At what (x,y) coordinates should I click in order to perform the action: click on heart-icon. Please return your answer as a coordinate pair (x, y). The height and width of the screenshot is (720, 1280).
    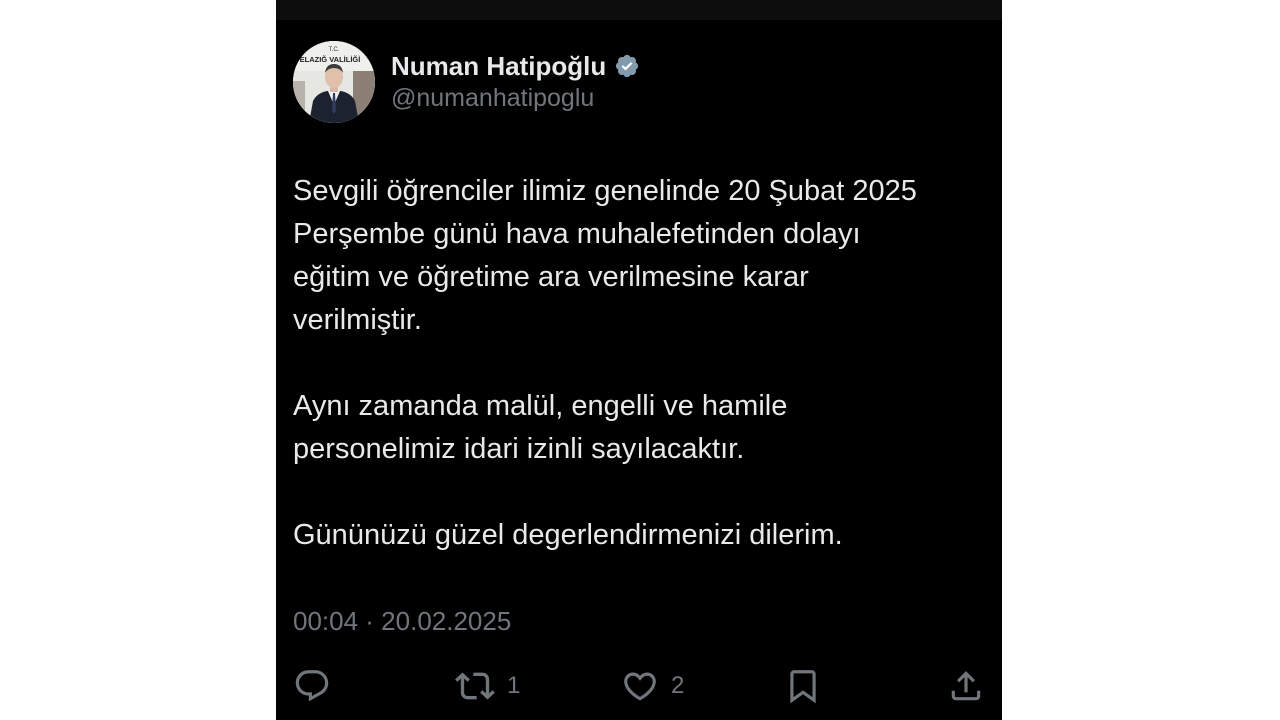
    Looking at the image, I should click on (640, 686).